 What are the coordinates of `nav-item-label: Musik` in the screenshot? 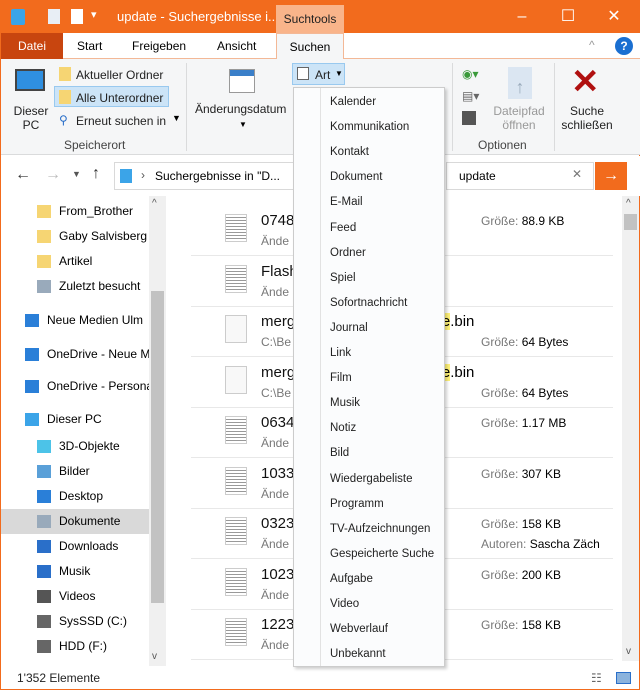 It's located at (75, 571).